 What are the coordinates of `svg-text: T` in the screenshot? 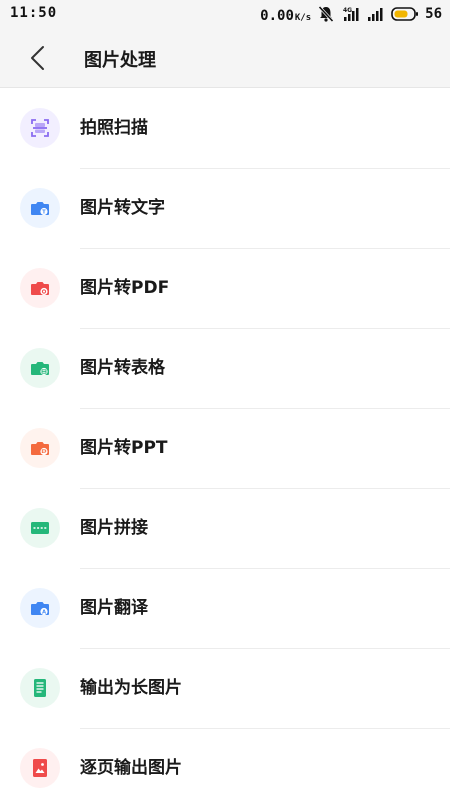 It's located at (44, 212).